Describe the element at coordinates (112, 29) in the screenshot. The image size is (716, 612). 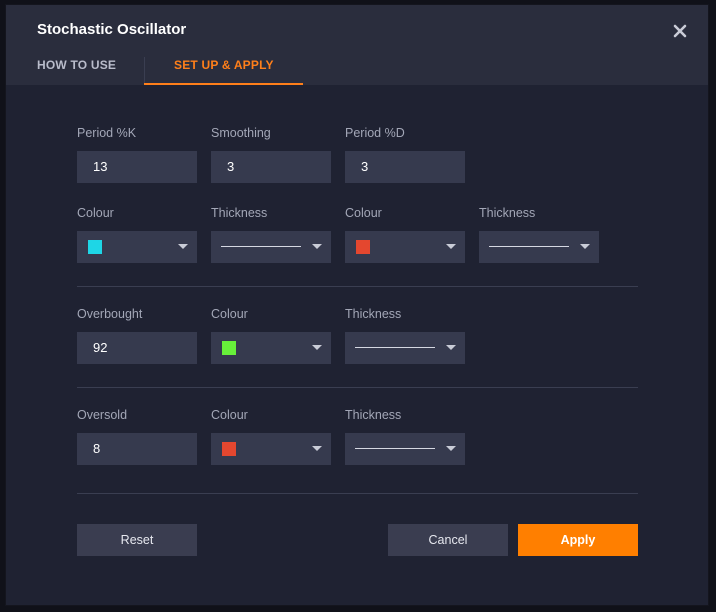
I see `dialog-title: Stochastic Oscillator` at that location.